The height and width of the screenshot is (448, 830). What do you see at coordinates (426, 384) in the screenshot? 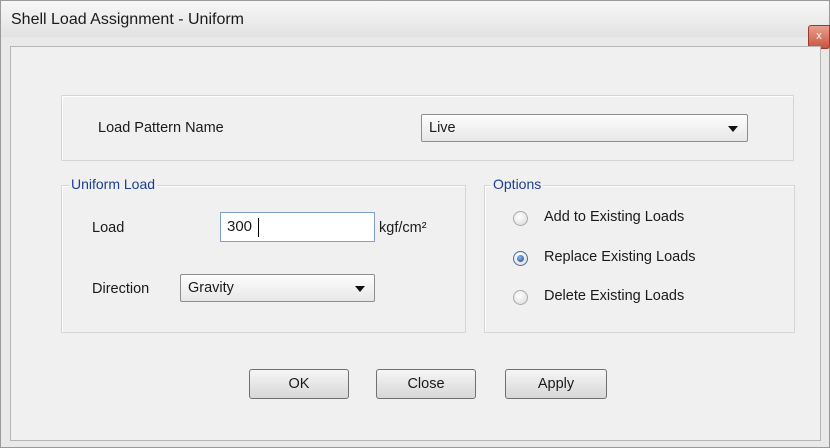
I see `close-button: Close` at bounding box center [426, 384].